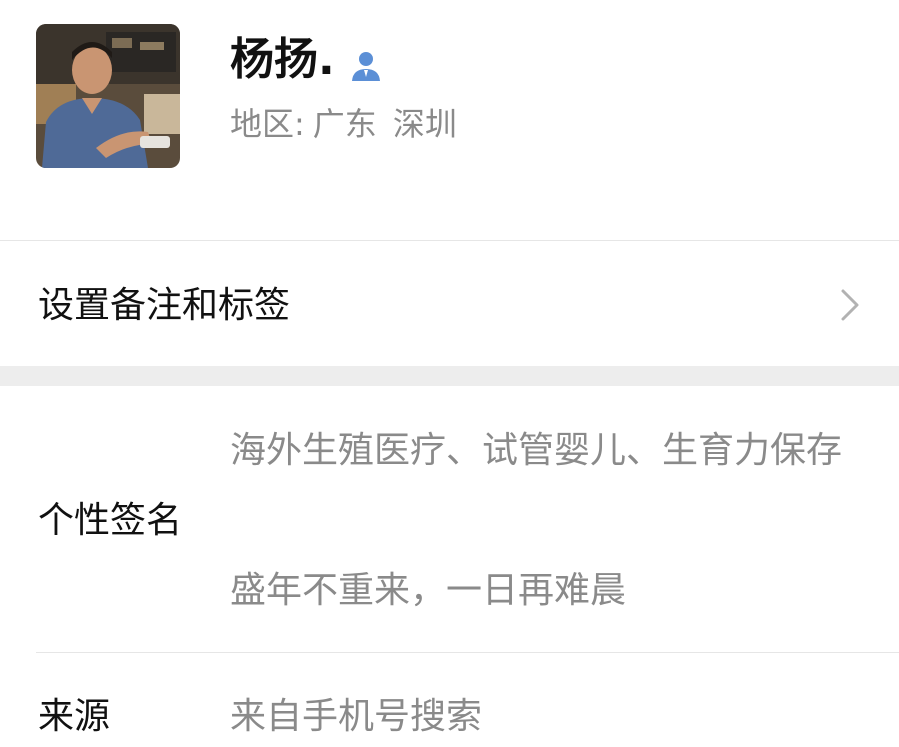 Image resolution: width=899 pixels, height=747 pixels. I want to click on avatar, so click(108, 96).